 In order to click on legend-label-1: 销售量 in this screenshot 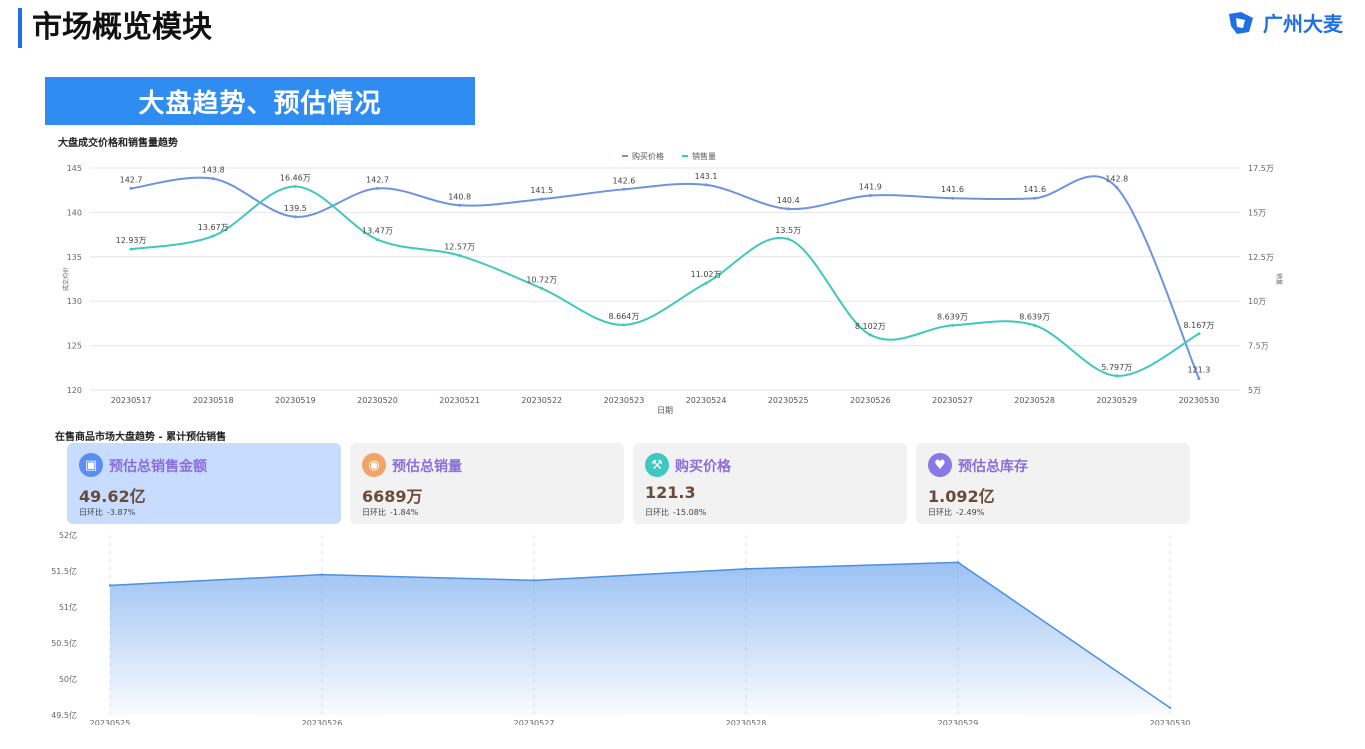, I will do `click(704, 156)`.